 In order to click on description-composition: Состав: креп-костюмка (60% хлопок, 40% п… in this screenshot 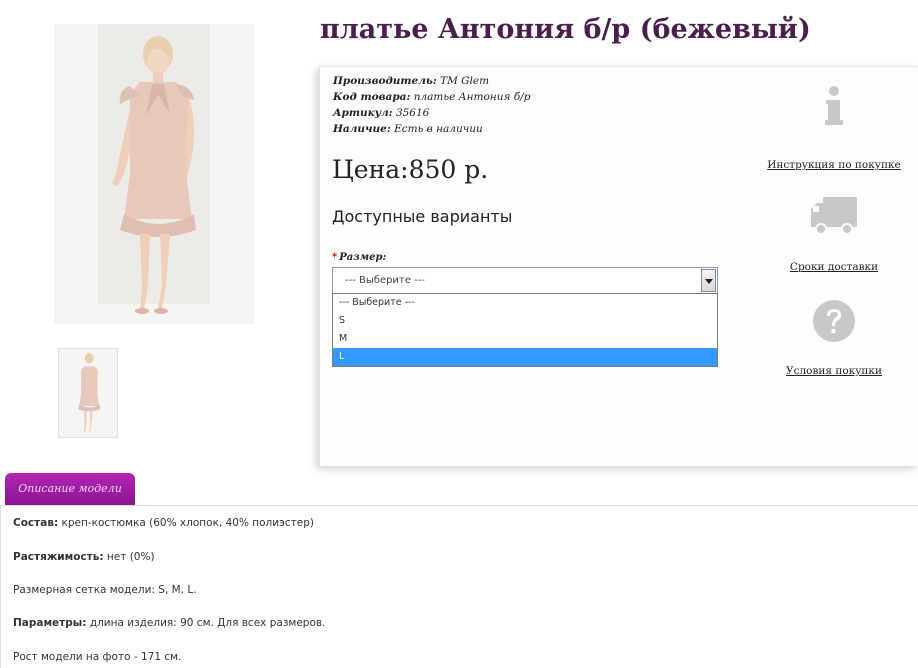, I will do `click(163, 523)`.